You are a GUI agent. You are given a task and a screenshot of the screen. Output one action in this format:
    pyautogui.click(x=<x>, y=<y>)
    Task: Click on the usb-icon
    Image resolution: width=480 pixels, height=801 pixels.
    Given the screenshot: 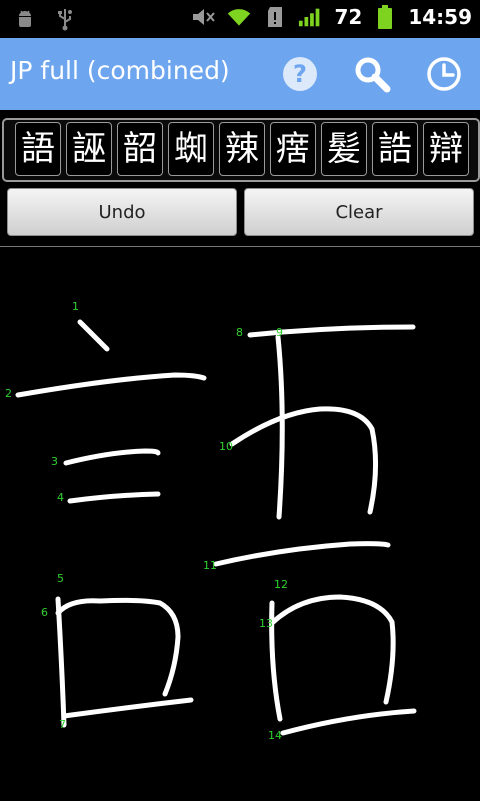 What is the action you would take?
    pyautogui.click(x=65, y=19)
    